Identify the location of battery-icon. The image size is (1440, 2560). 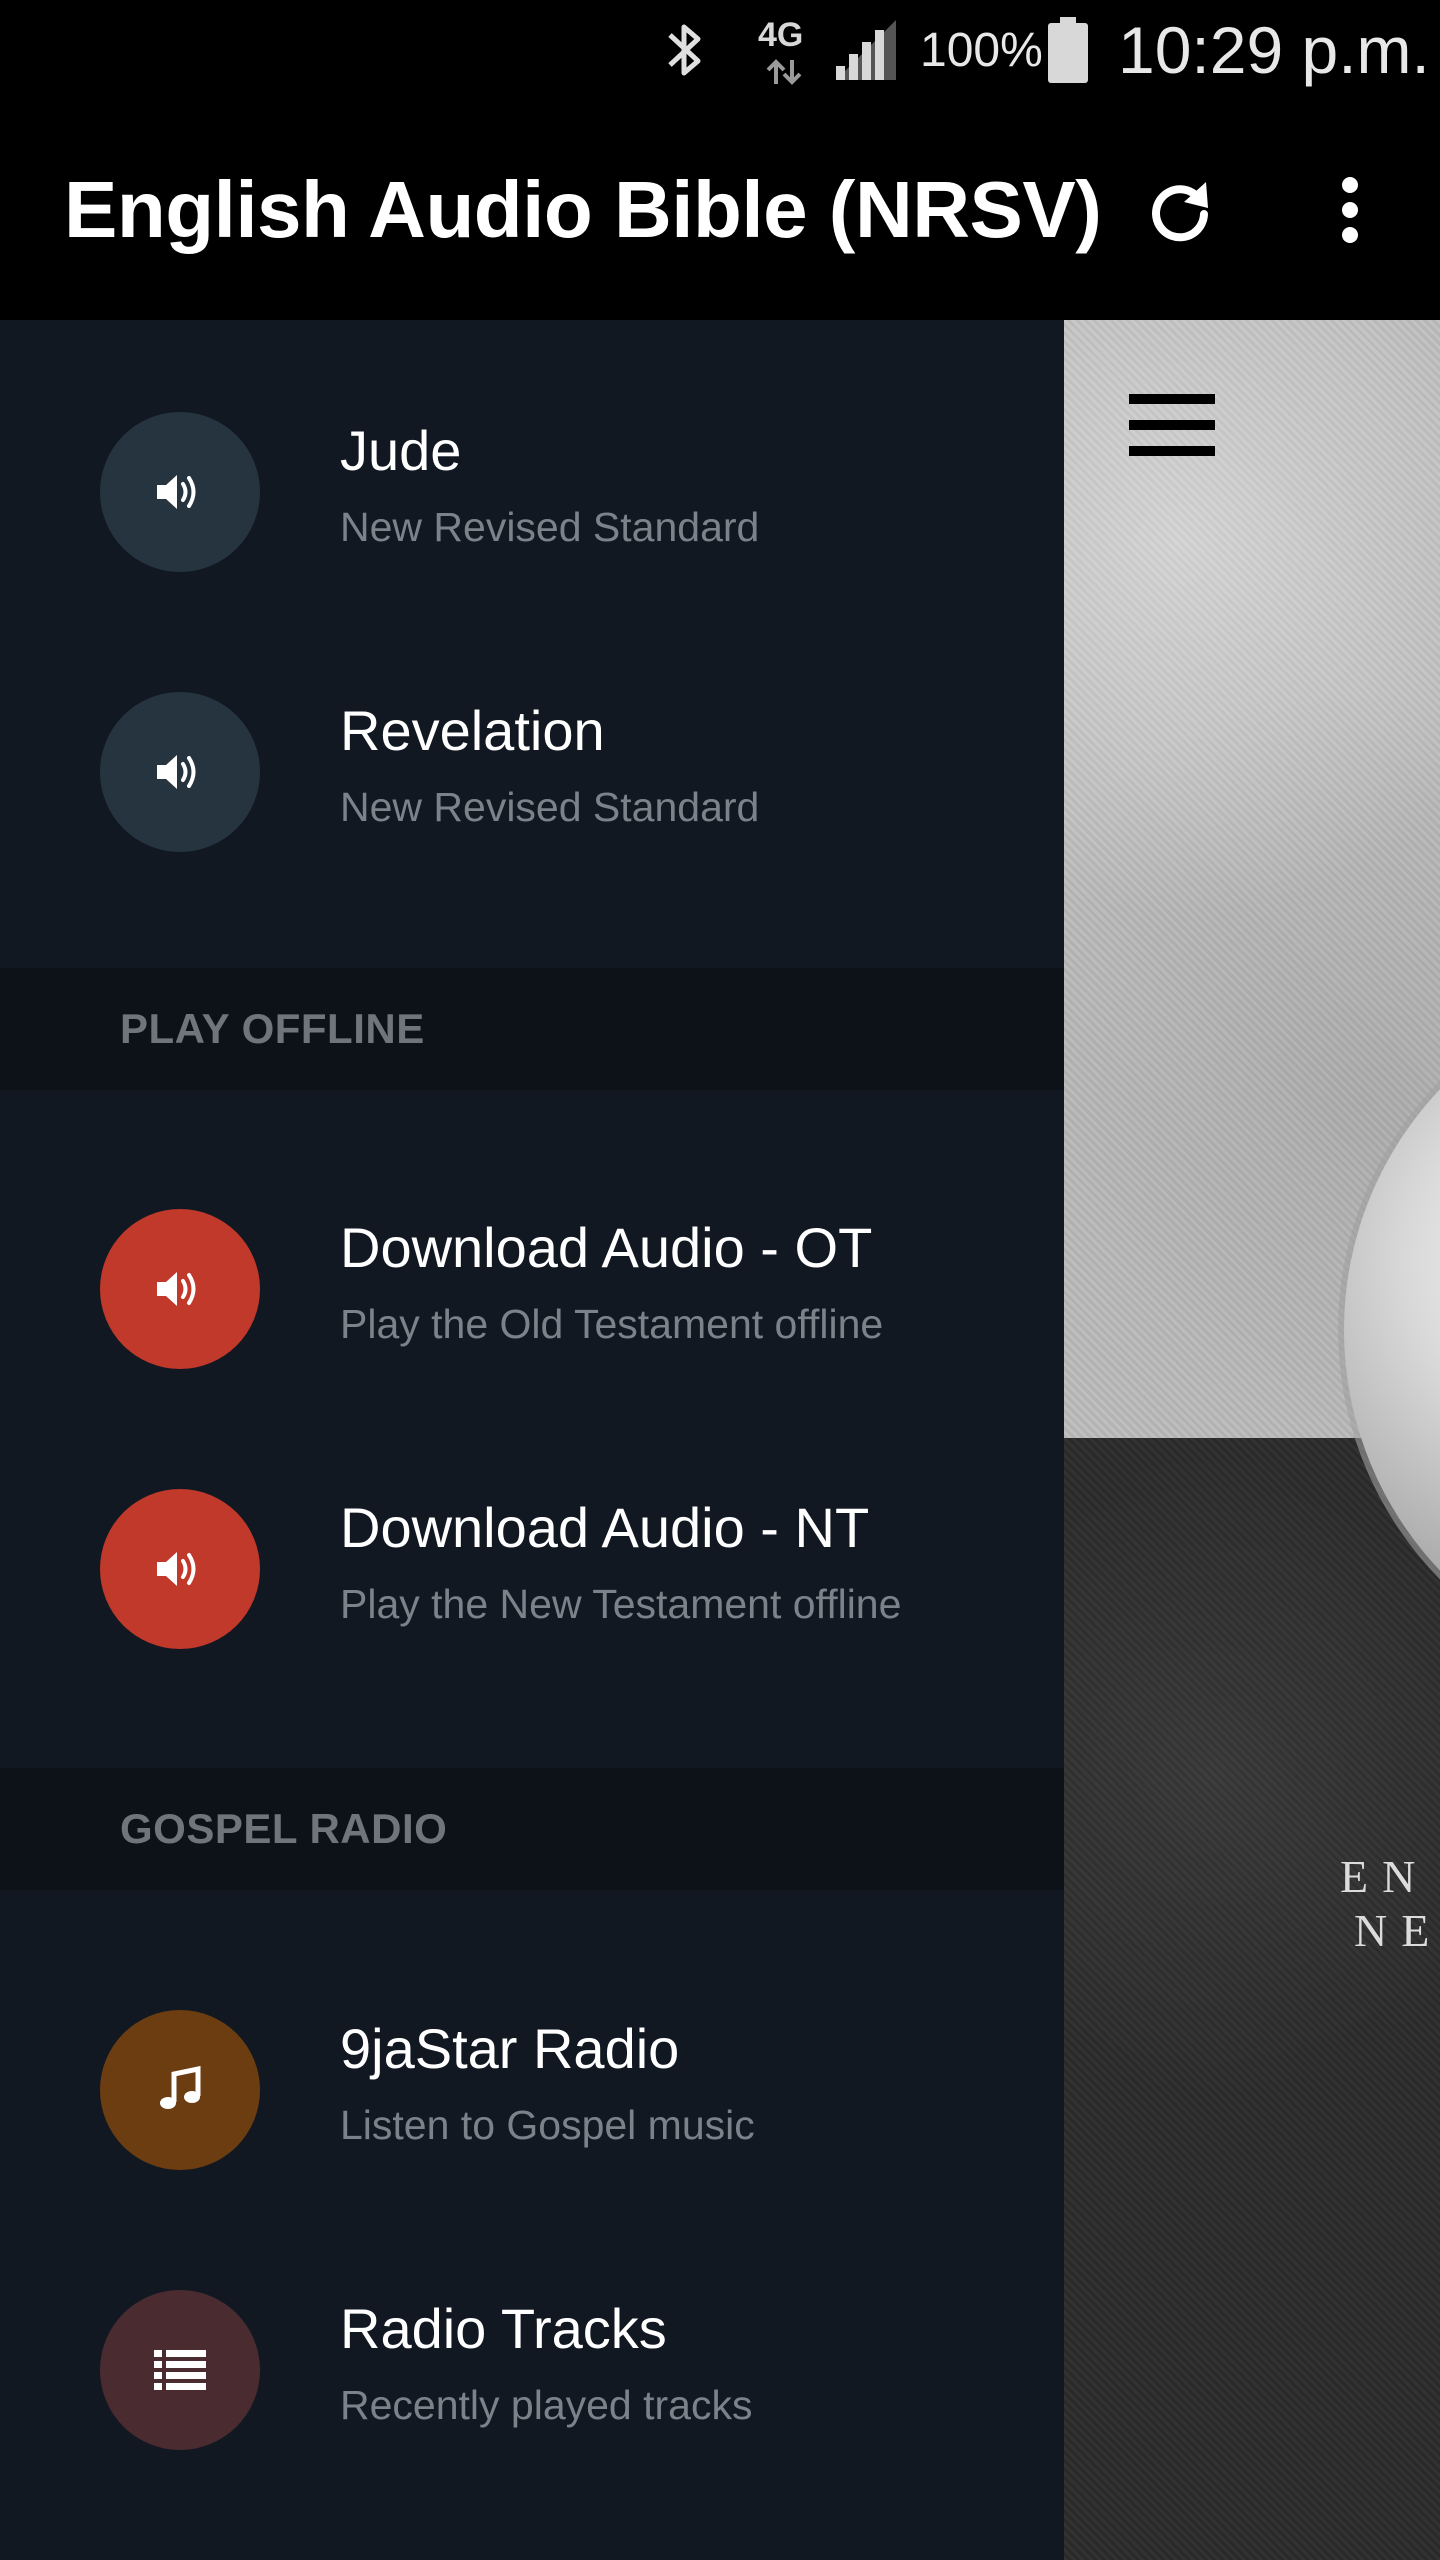
(1069, 50).